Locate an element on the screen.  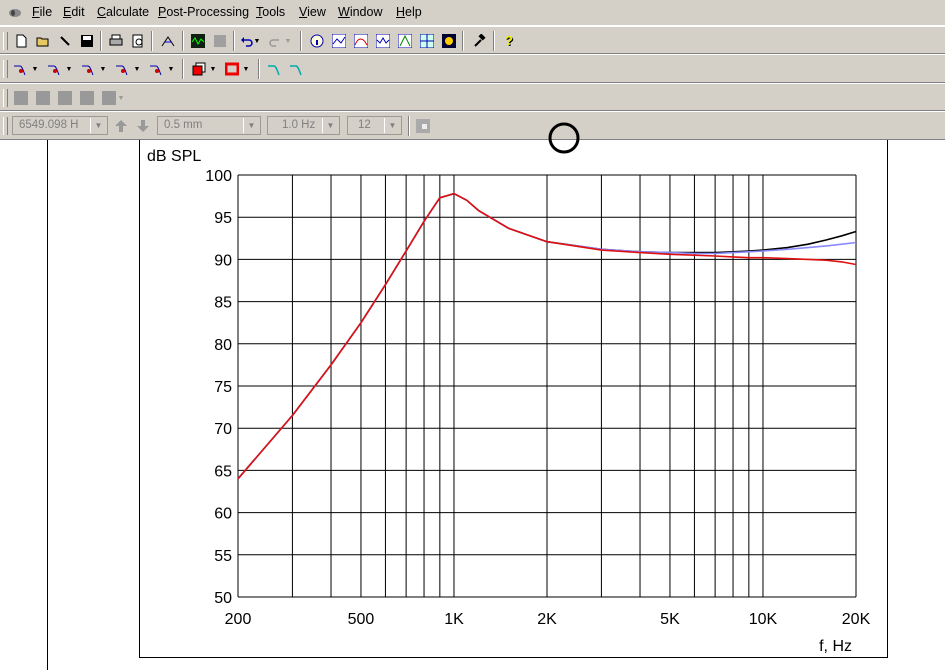
polar-plot-icon is located at coordinates (405, 41).